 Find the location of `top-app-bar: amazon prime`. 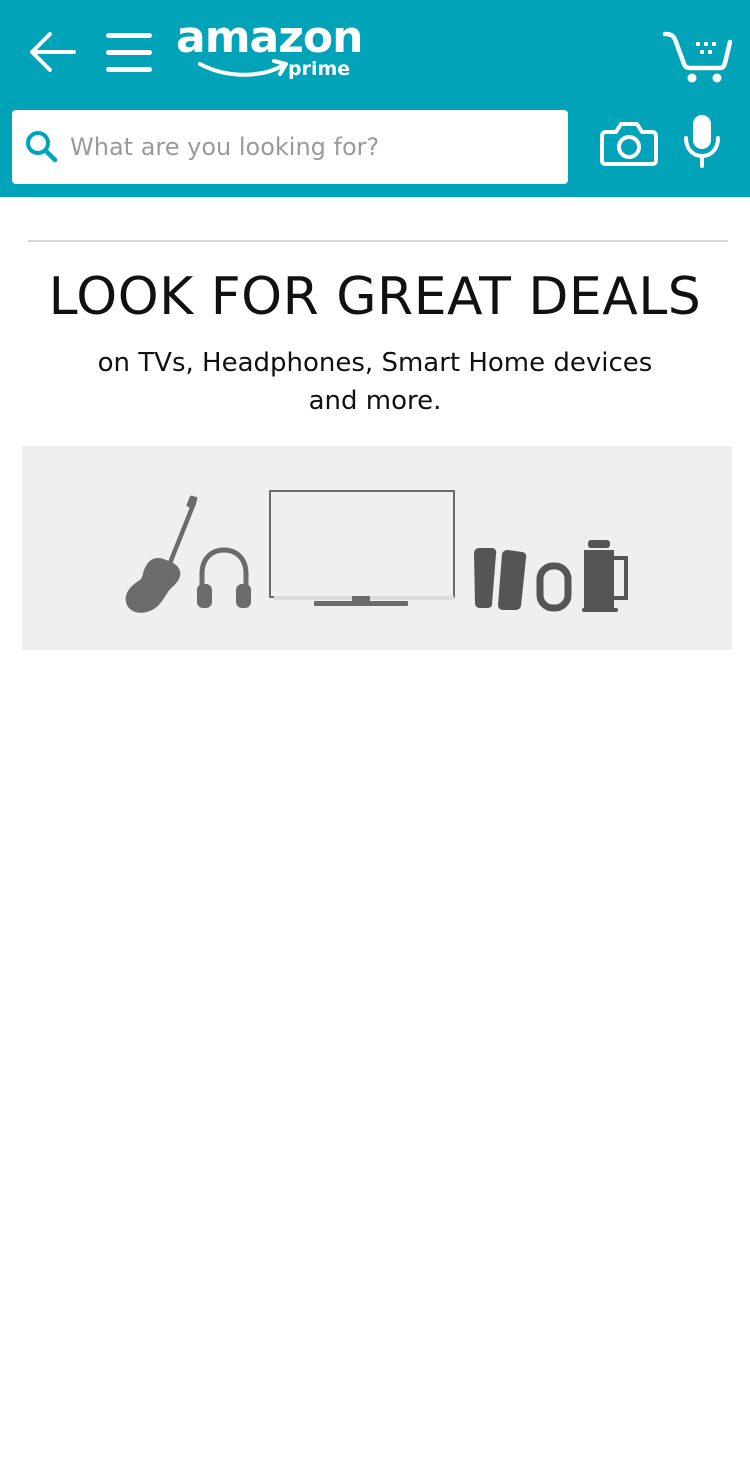

top-app-bar: amazon prime is located at coordinates (375, 98).